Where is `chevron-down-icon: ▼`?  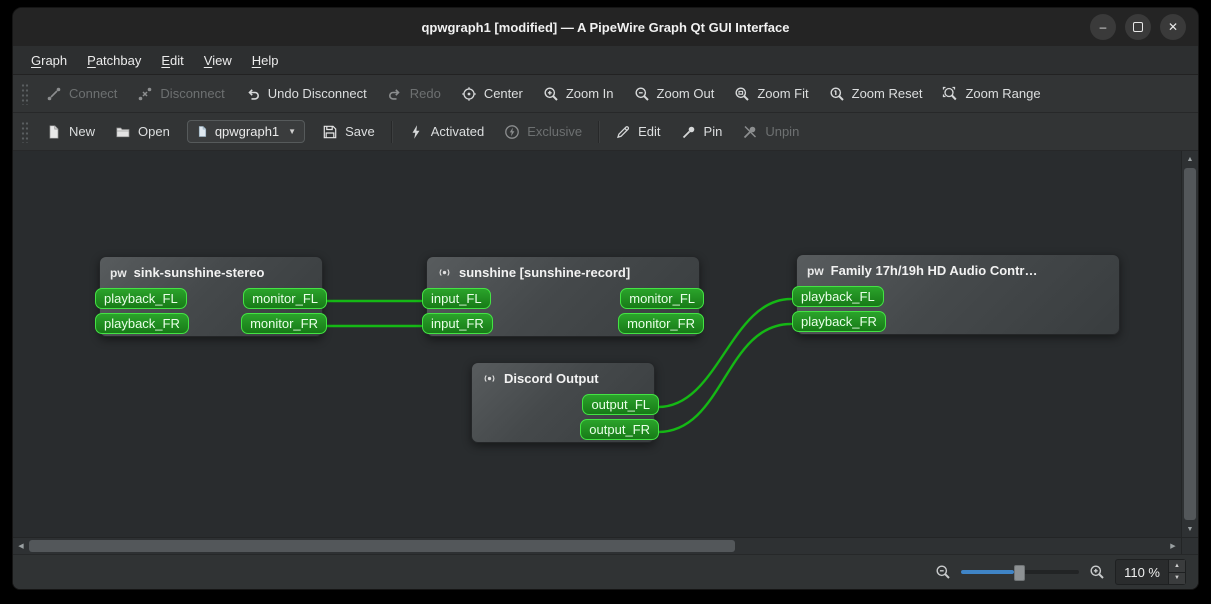
chevron-down-icon: ▼ is located at coordinates (292, 131).